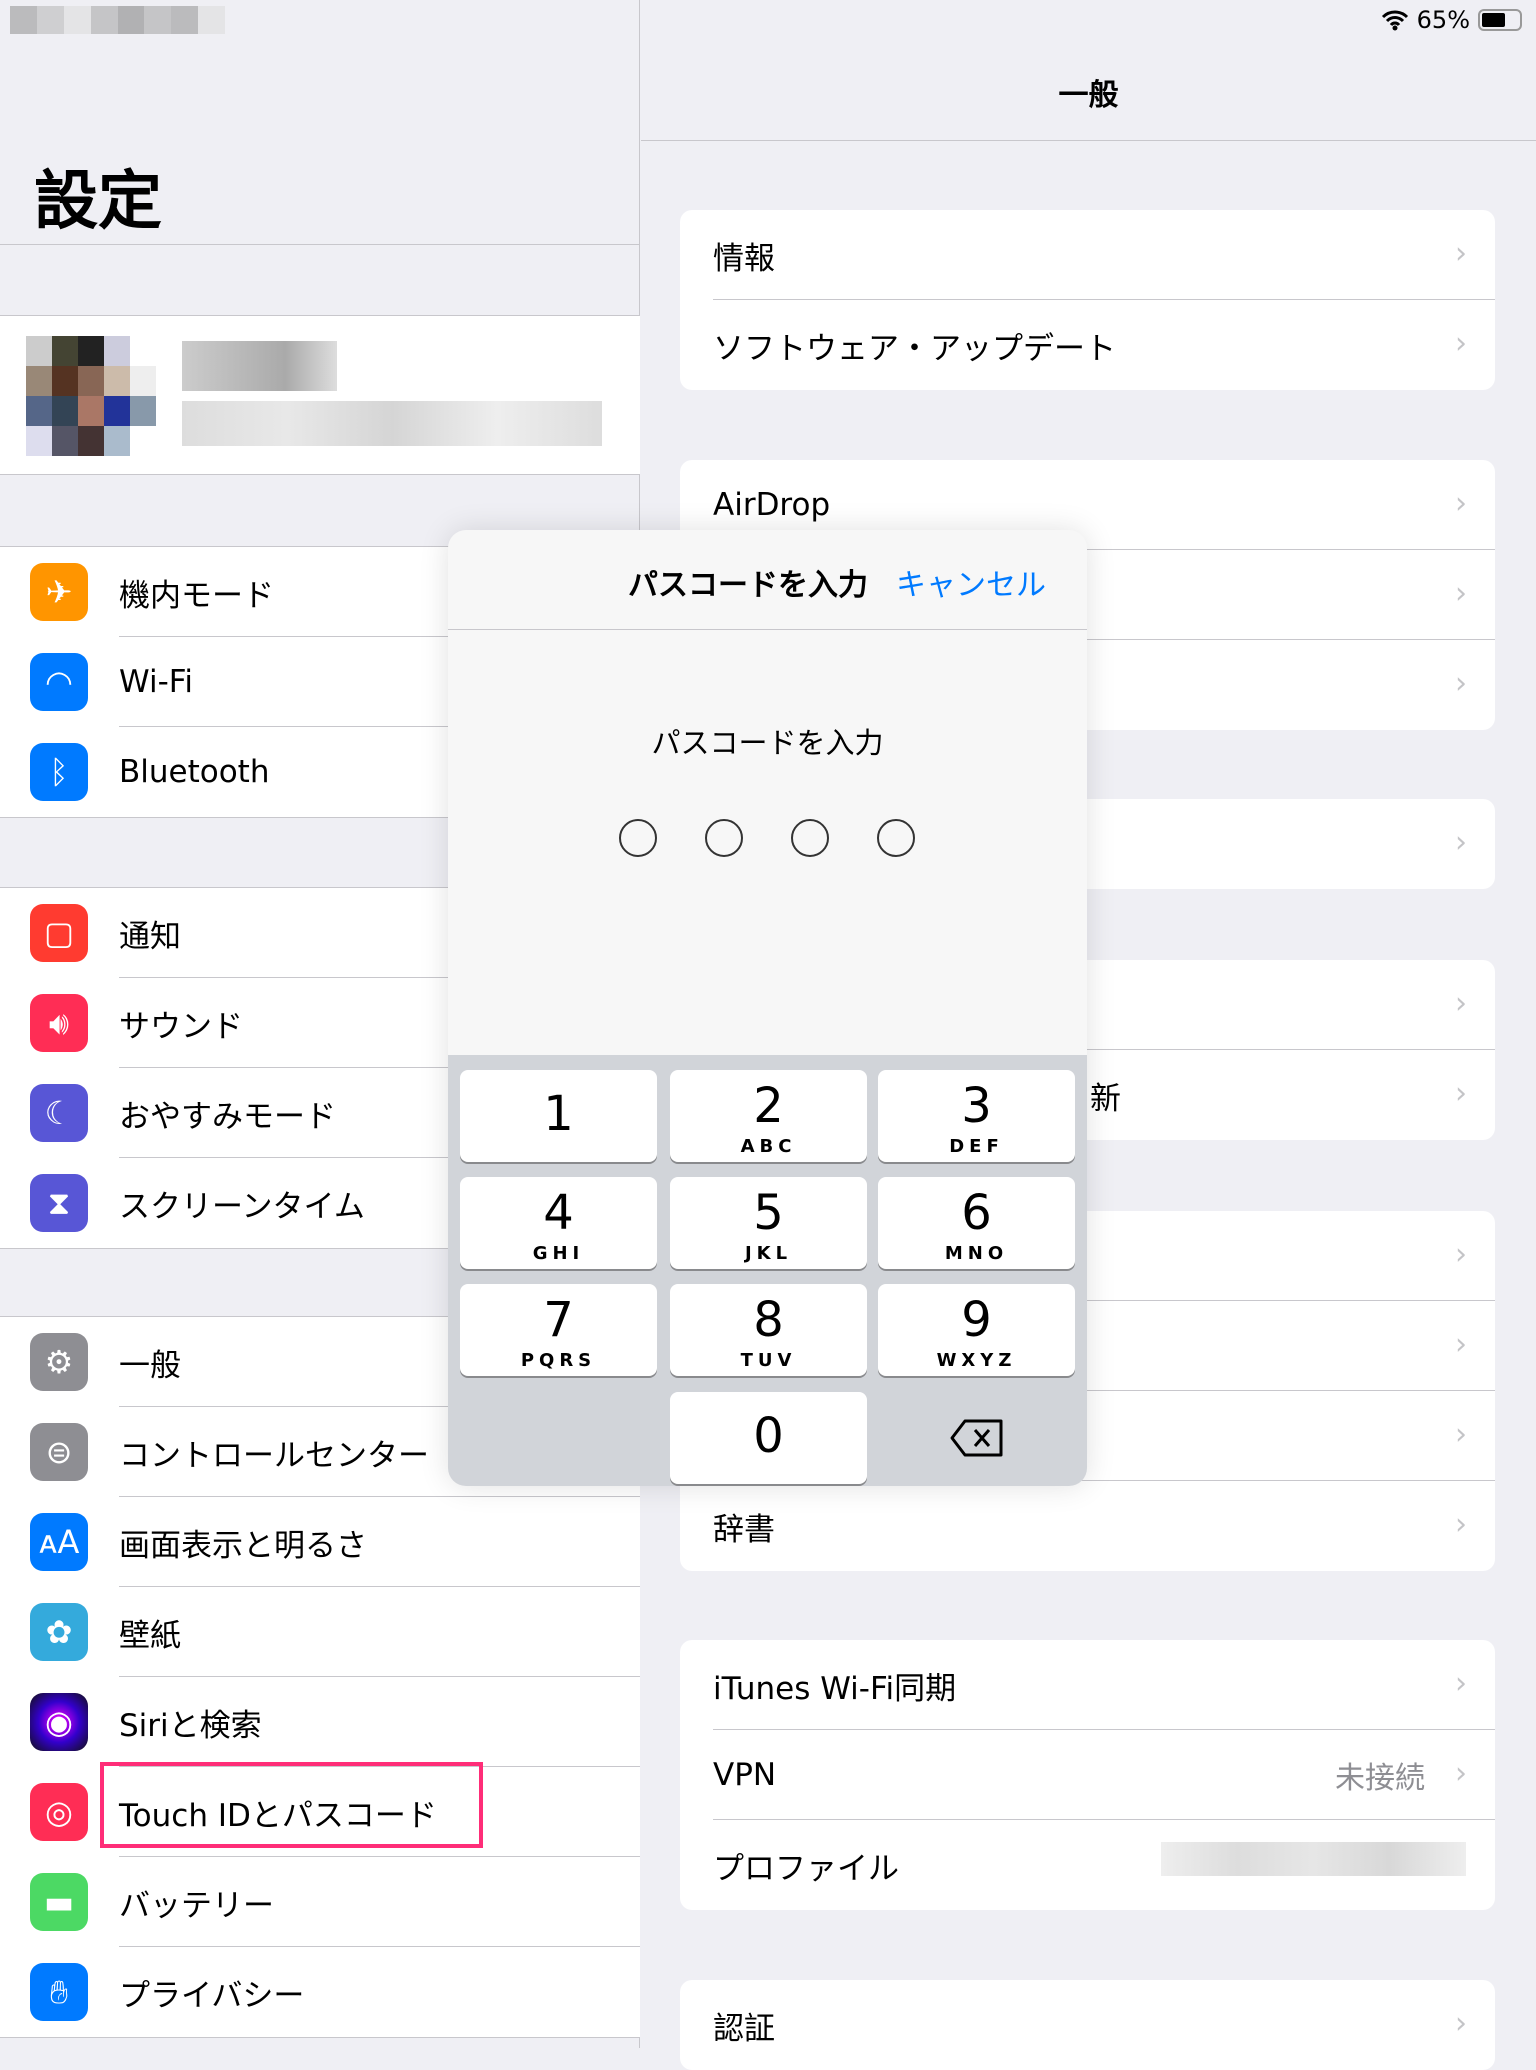 The width and height of the screenshot is (1536, 2070). Describe the element at coordinates (1088, 95) in the screenshot. I see `nav-title: 一般` at that location.